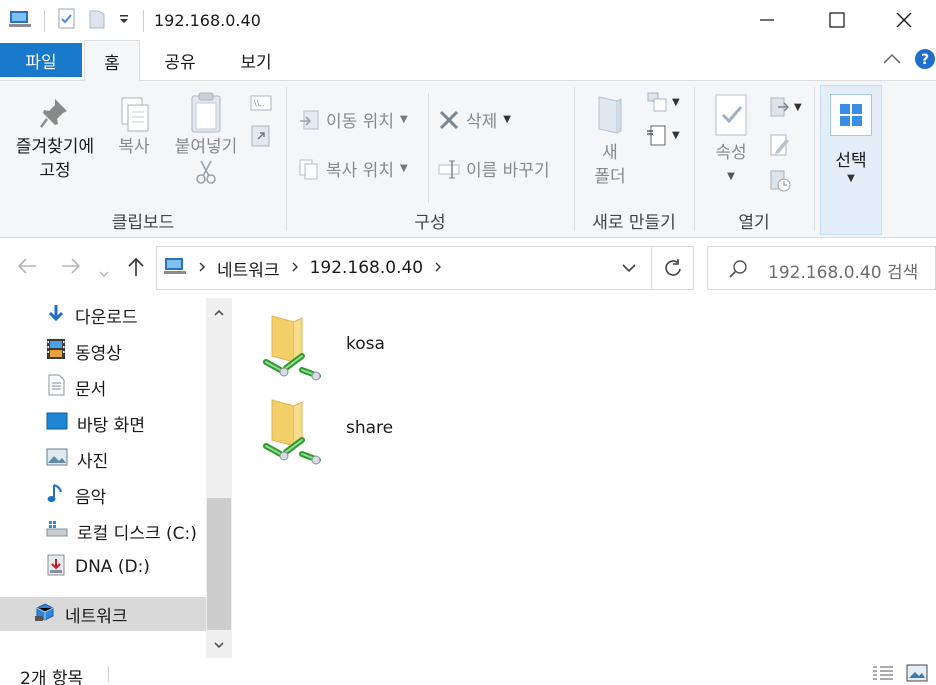 The width and height of the screenshot is (936, 685). Describe the element at coordinates (55, 139) in the screenshot. I see `pin-to-quick-access-button: 즐겨찾기에 고정` at that location.